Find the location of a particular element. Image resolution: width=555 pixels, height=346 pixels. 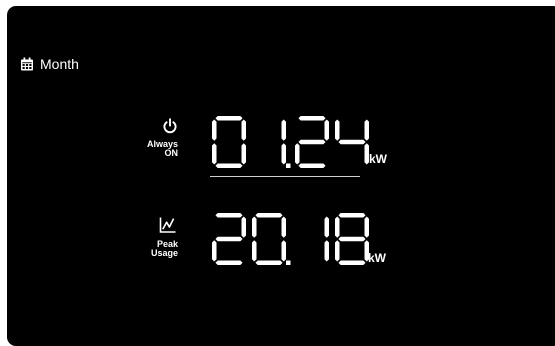

peak-usage-label: Peak Usage is located at coordinates (153, 249).